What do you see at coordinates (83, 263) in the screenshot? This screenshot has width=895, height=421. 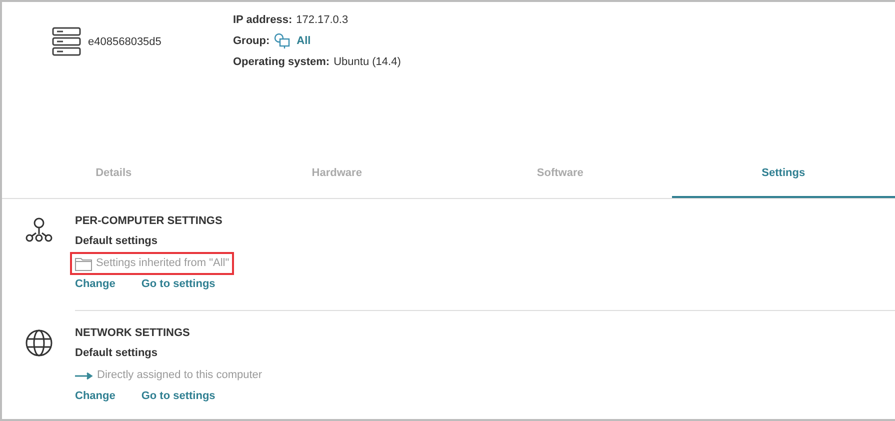 I see `folder-icon` at bounding box center [83, 263].